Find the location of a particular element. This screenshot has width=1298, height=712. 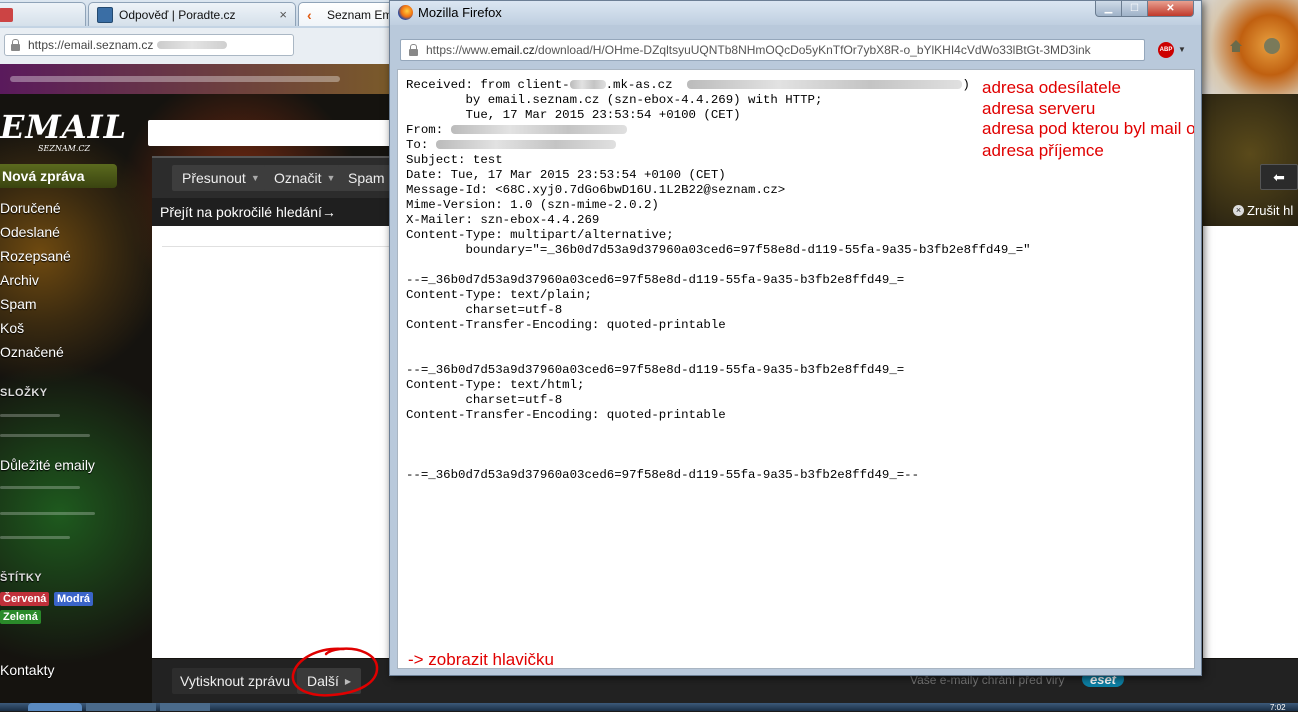

annotation-show-header: -> zobrazit hlavičku is located at coordinates (481, 659).